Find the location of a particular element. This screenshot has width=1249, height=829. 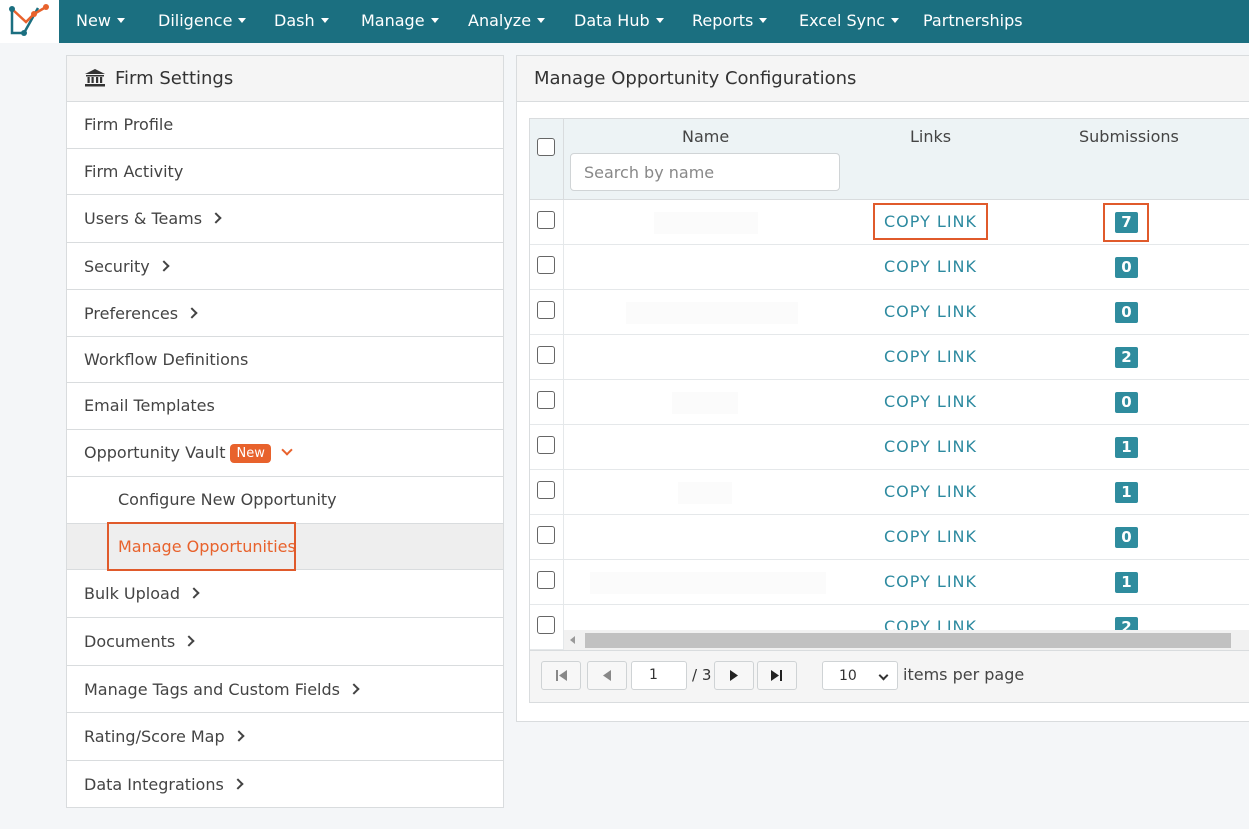

sidebar-item-label: Security is located at coordinates (117, 266).